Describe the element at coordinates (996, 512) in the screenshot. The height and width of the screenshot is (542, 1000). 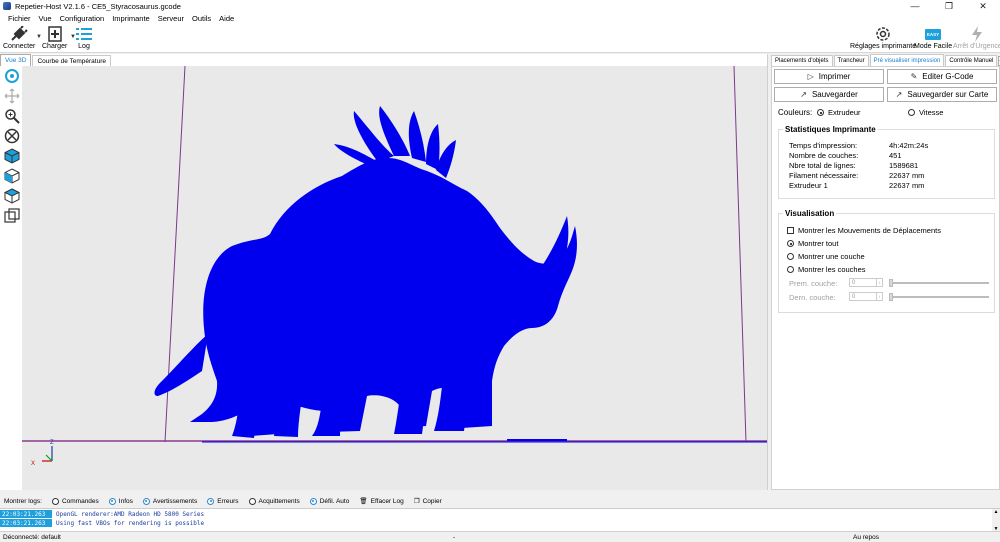
I see `scroll-up-icon: ▲` at that location.